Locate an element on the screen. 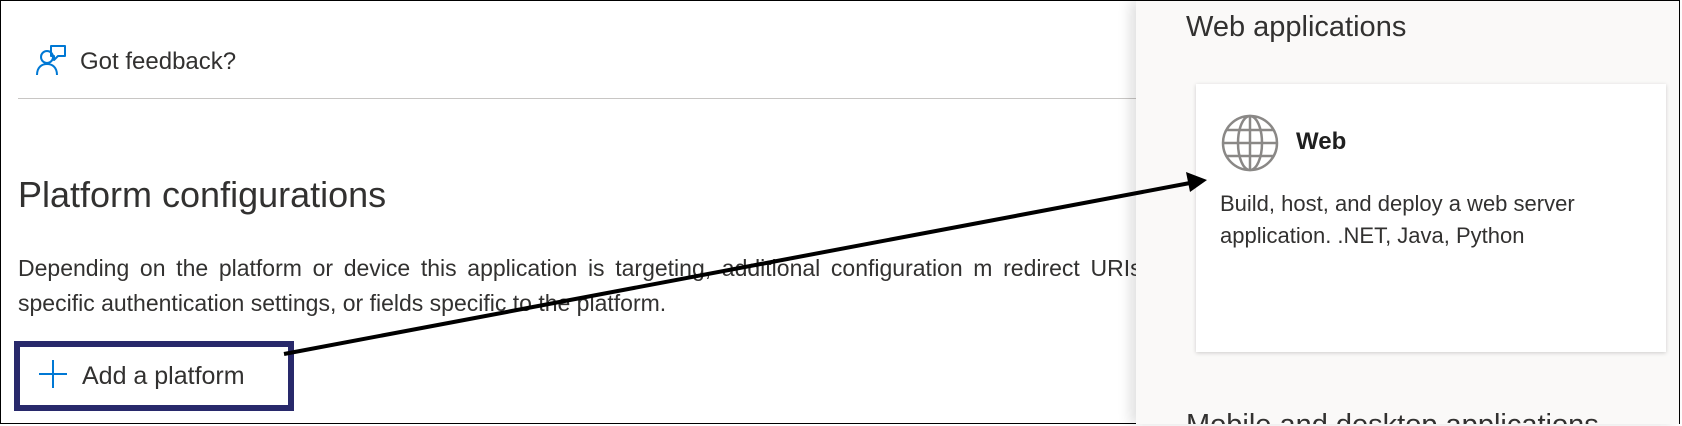  add-platform-button: Add a platform is located at coordinates (154, 376).